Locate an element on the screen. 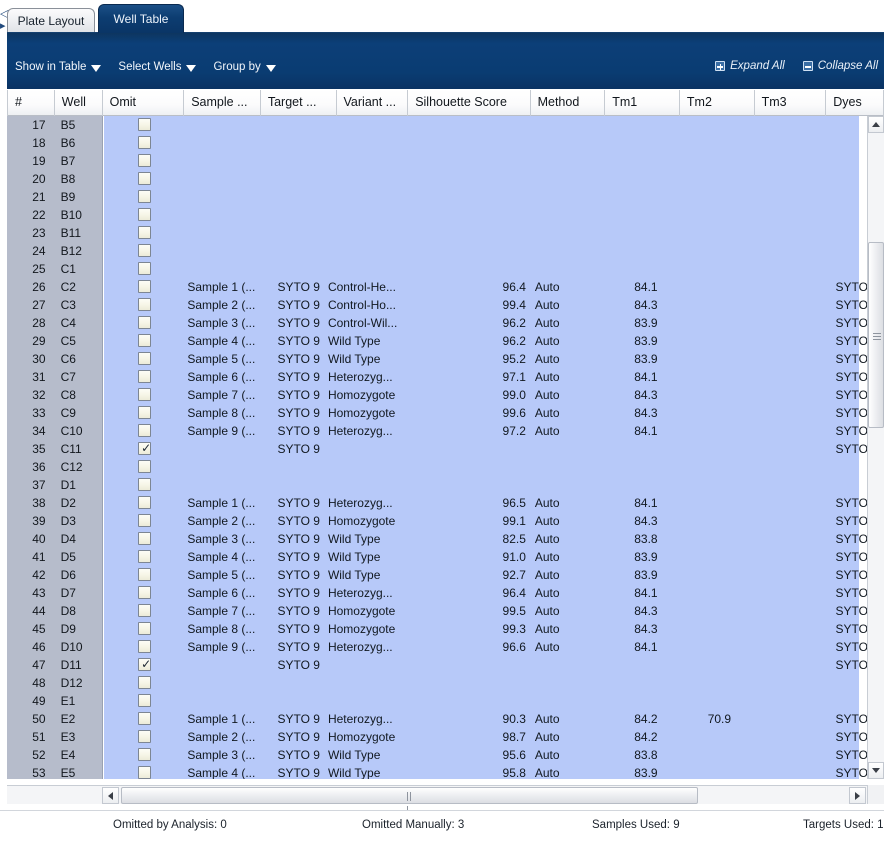  collapse-all-button: Collapse All is located at coordinates (840, 66).